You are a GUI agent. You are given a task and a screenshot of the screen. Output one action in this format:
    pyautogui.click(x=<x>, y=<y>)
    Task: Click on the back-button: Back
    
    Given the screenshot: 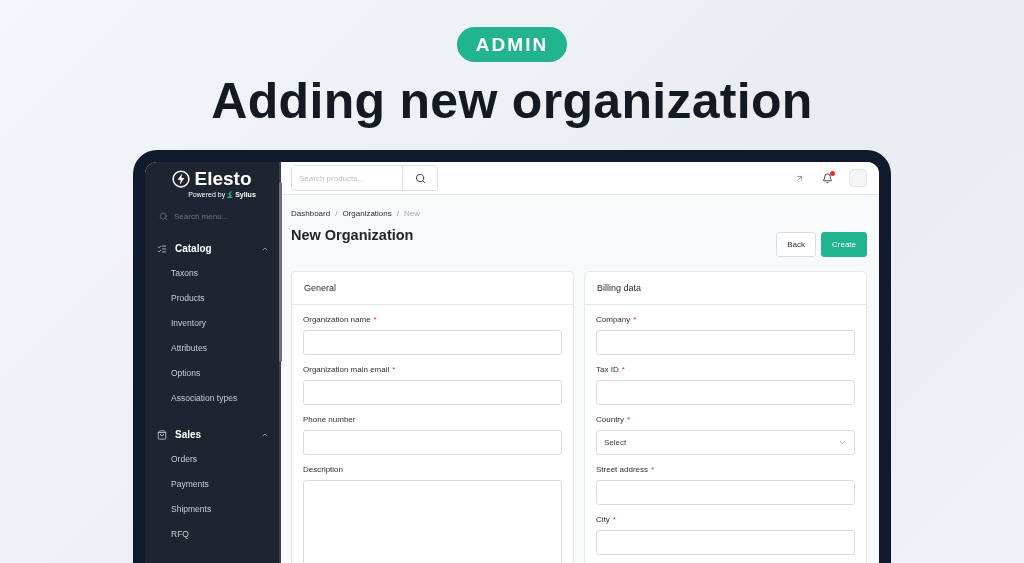 What is the action you would take?
    pyautogui.click(x=796, y=244)
    